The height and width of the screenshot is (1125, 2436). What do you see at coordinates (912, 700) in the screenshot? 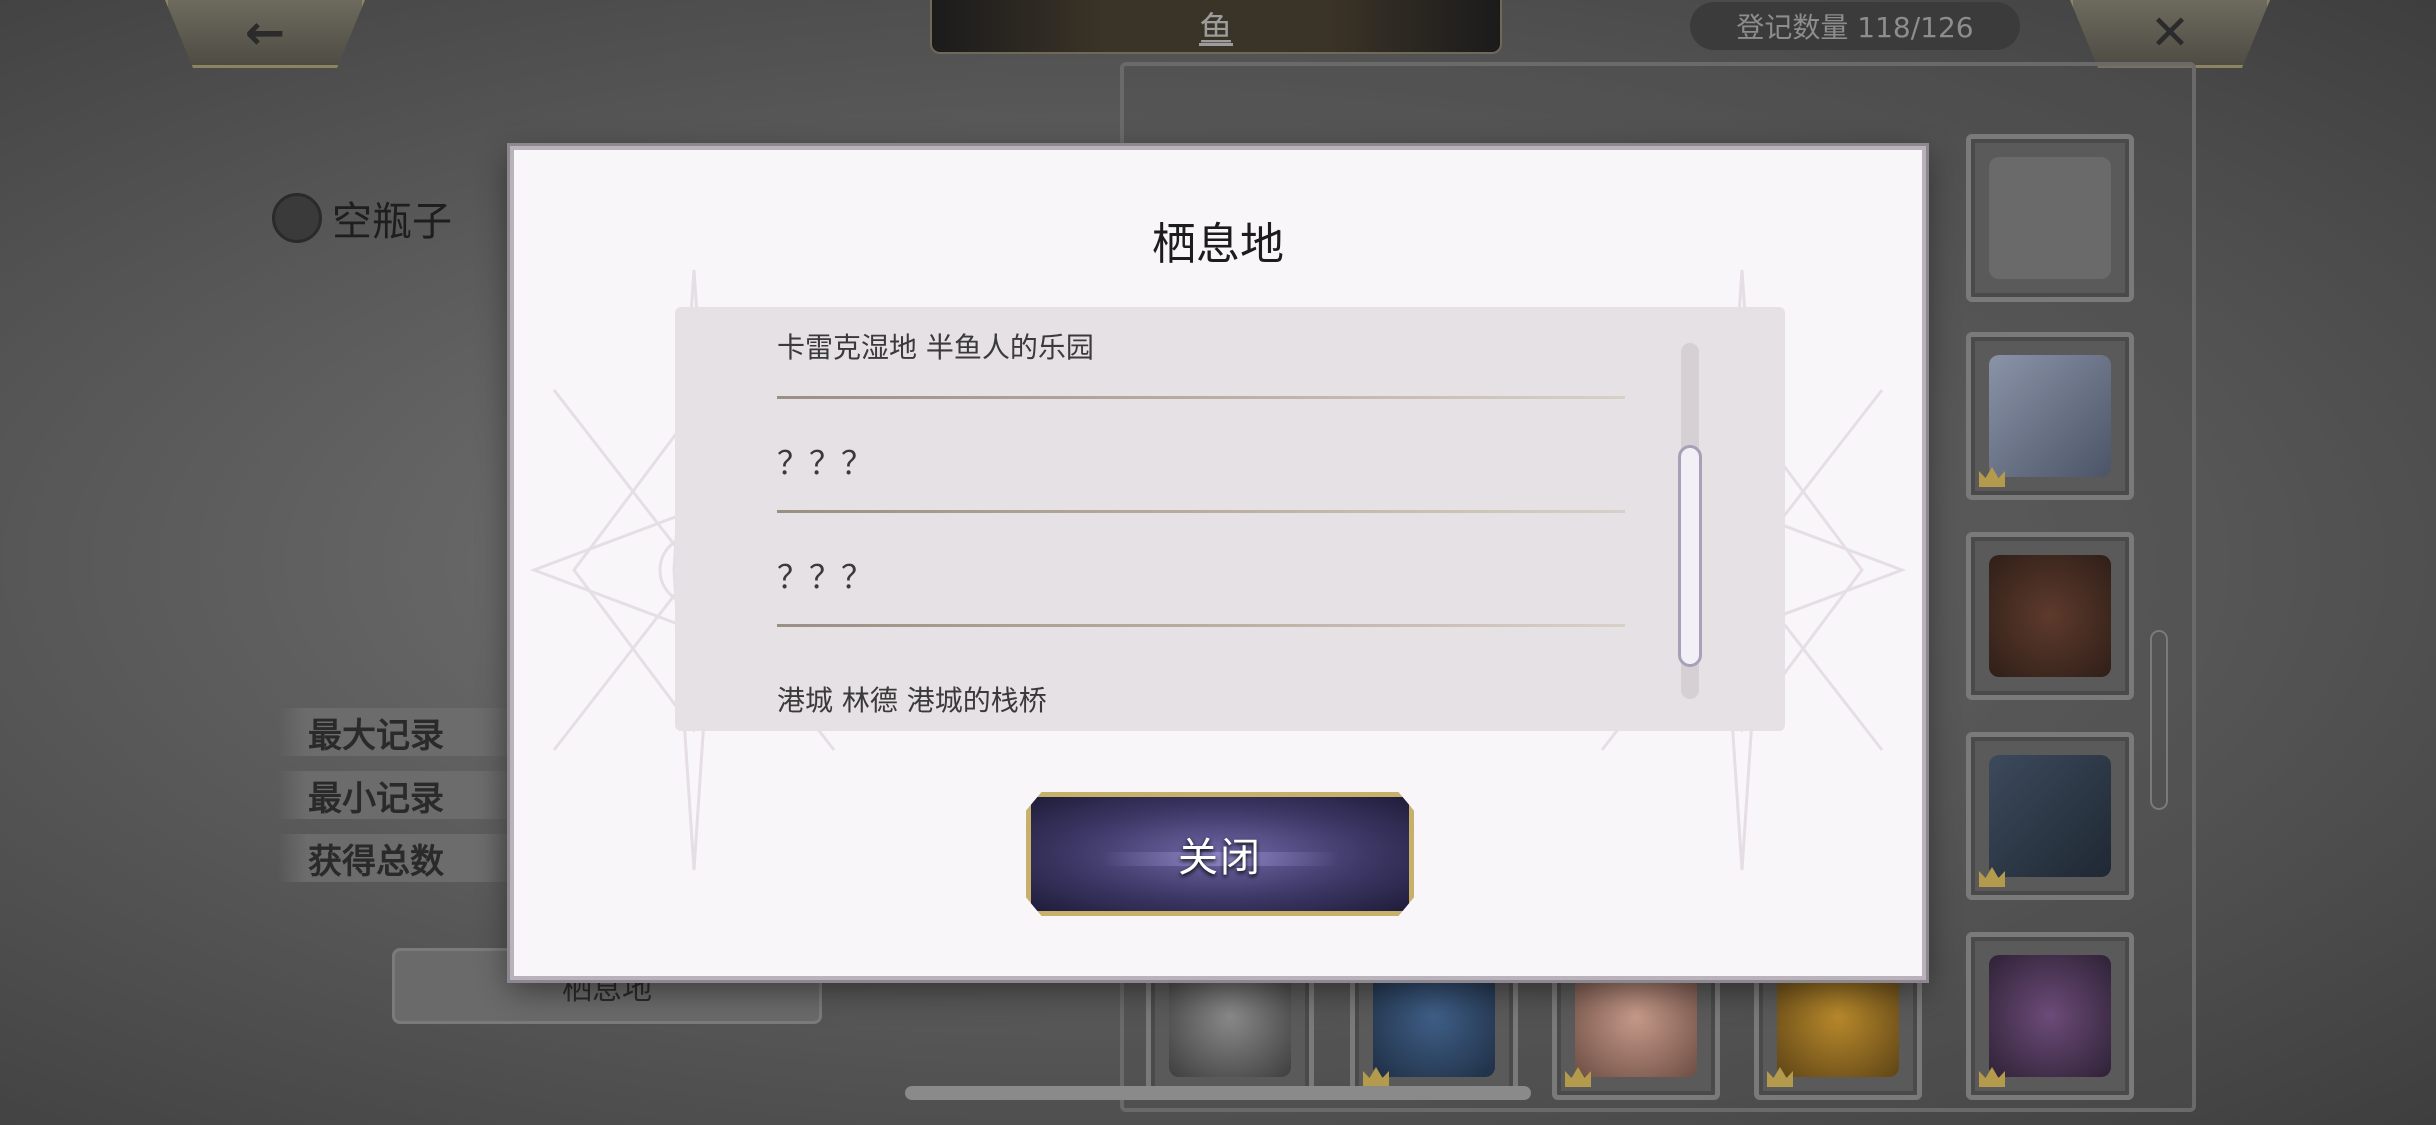
I see `habitat-name: 港城 林德 港城的栈桥` at bounding box center [912, 700].